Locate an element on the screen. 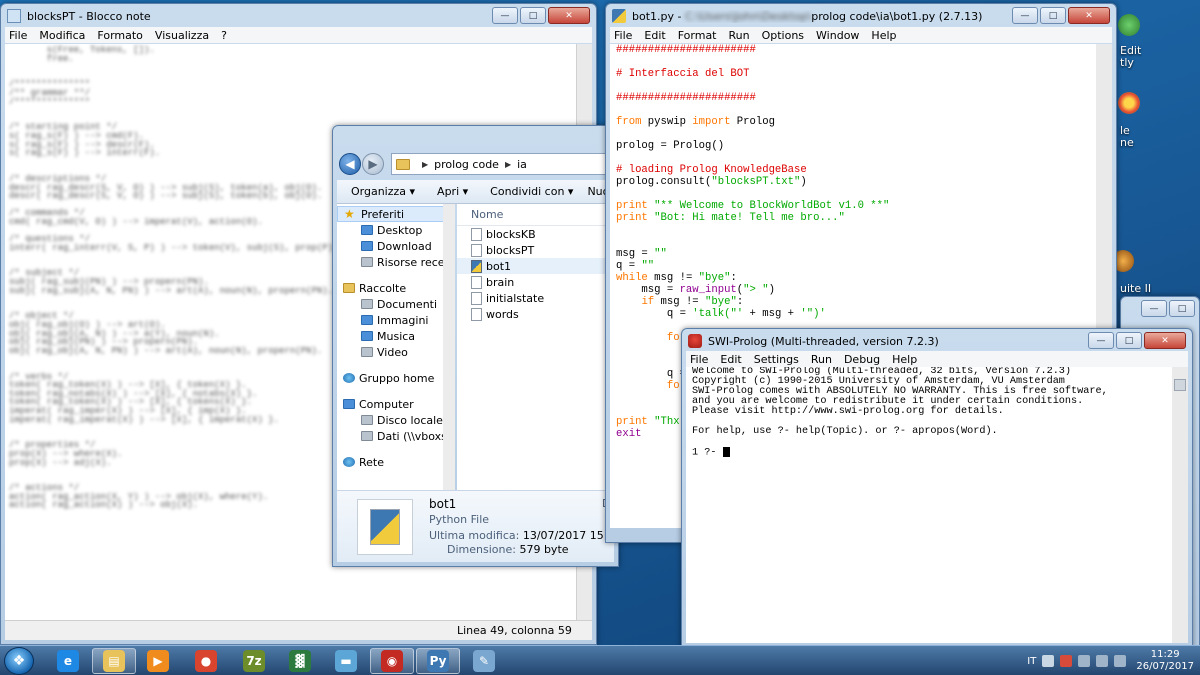  share-button: Condividi con ▾ is located at coordinates (531, 191).